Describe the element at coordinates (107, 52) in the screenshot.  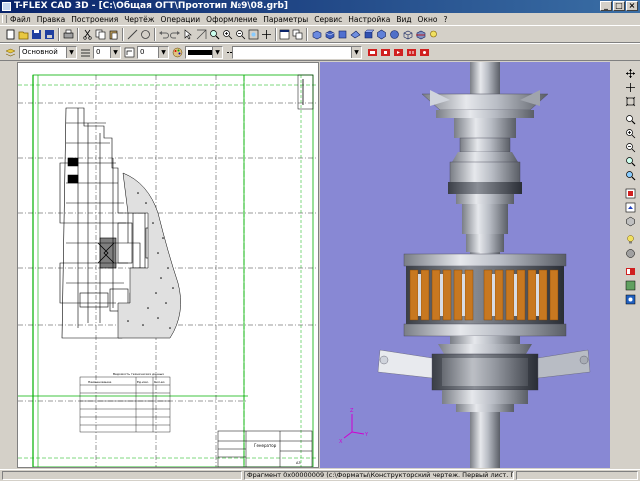
I see `line-width-select: 0 ▼` at that location.